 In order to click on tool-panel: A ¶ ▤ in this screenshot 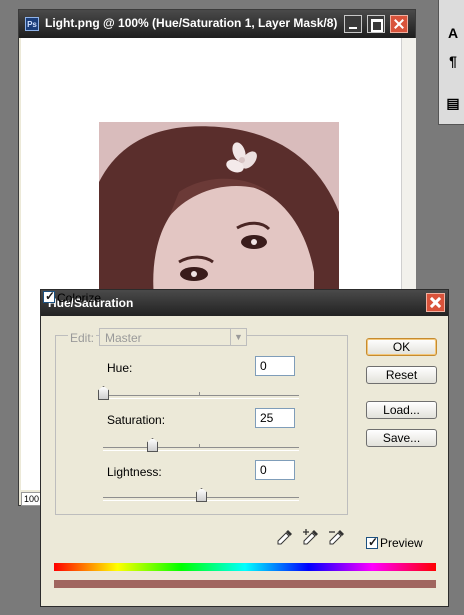, I will do `click(451, 62)`.